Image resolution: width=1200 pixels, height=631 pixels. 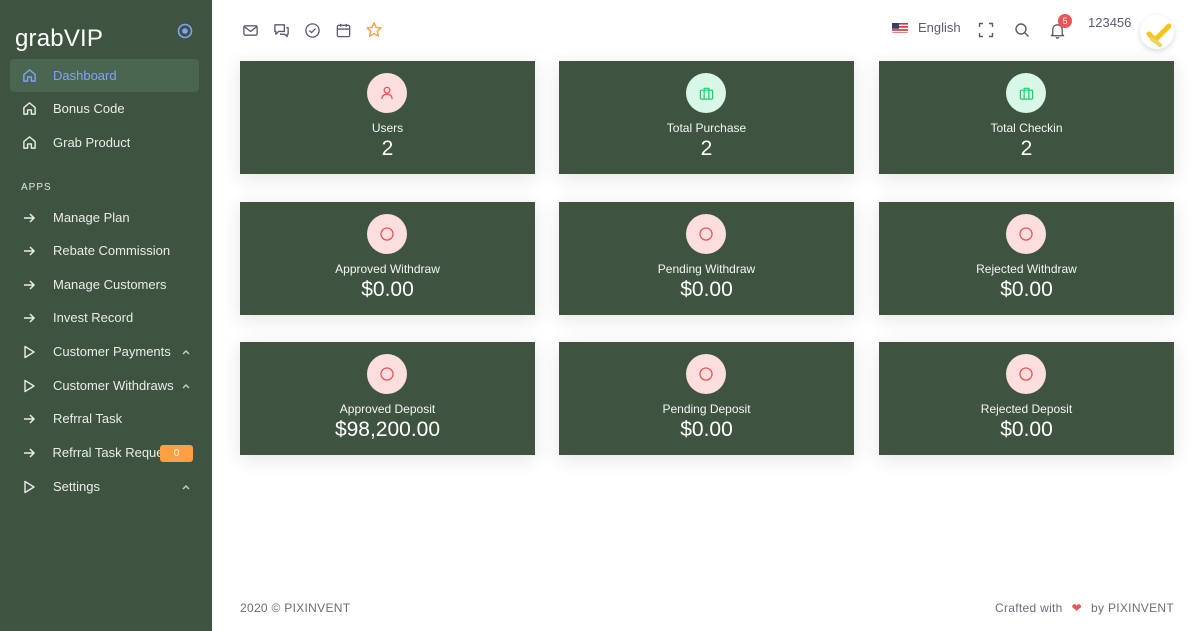 I want to click on sidebar-item-grab-product: Grab Product, so click(x=104, y=142).